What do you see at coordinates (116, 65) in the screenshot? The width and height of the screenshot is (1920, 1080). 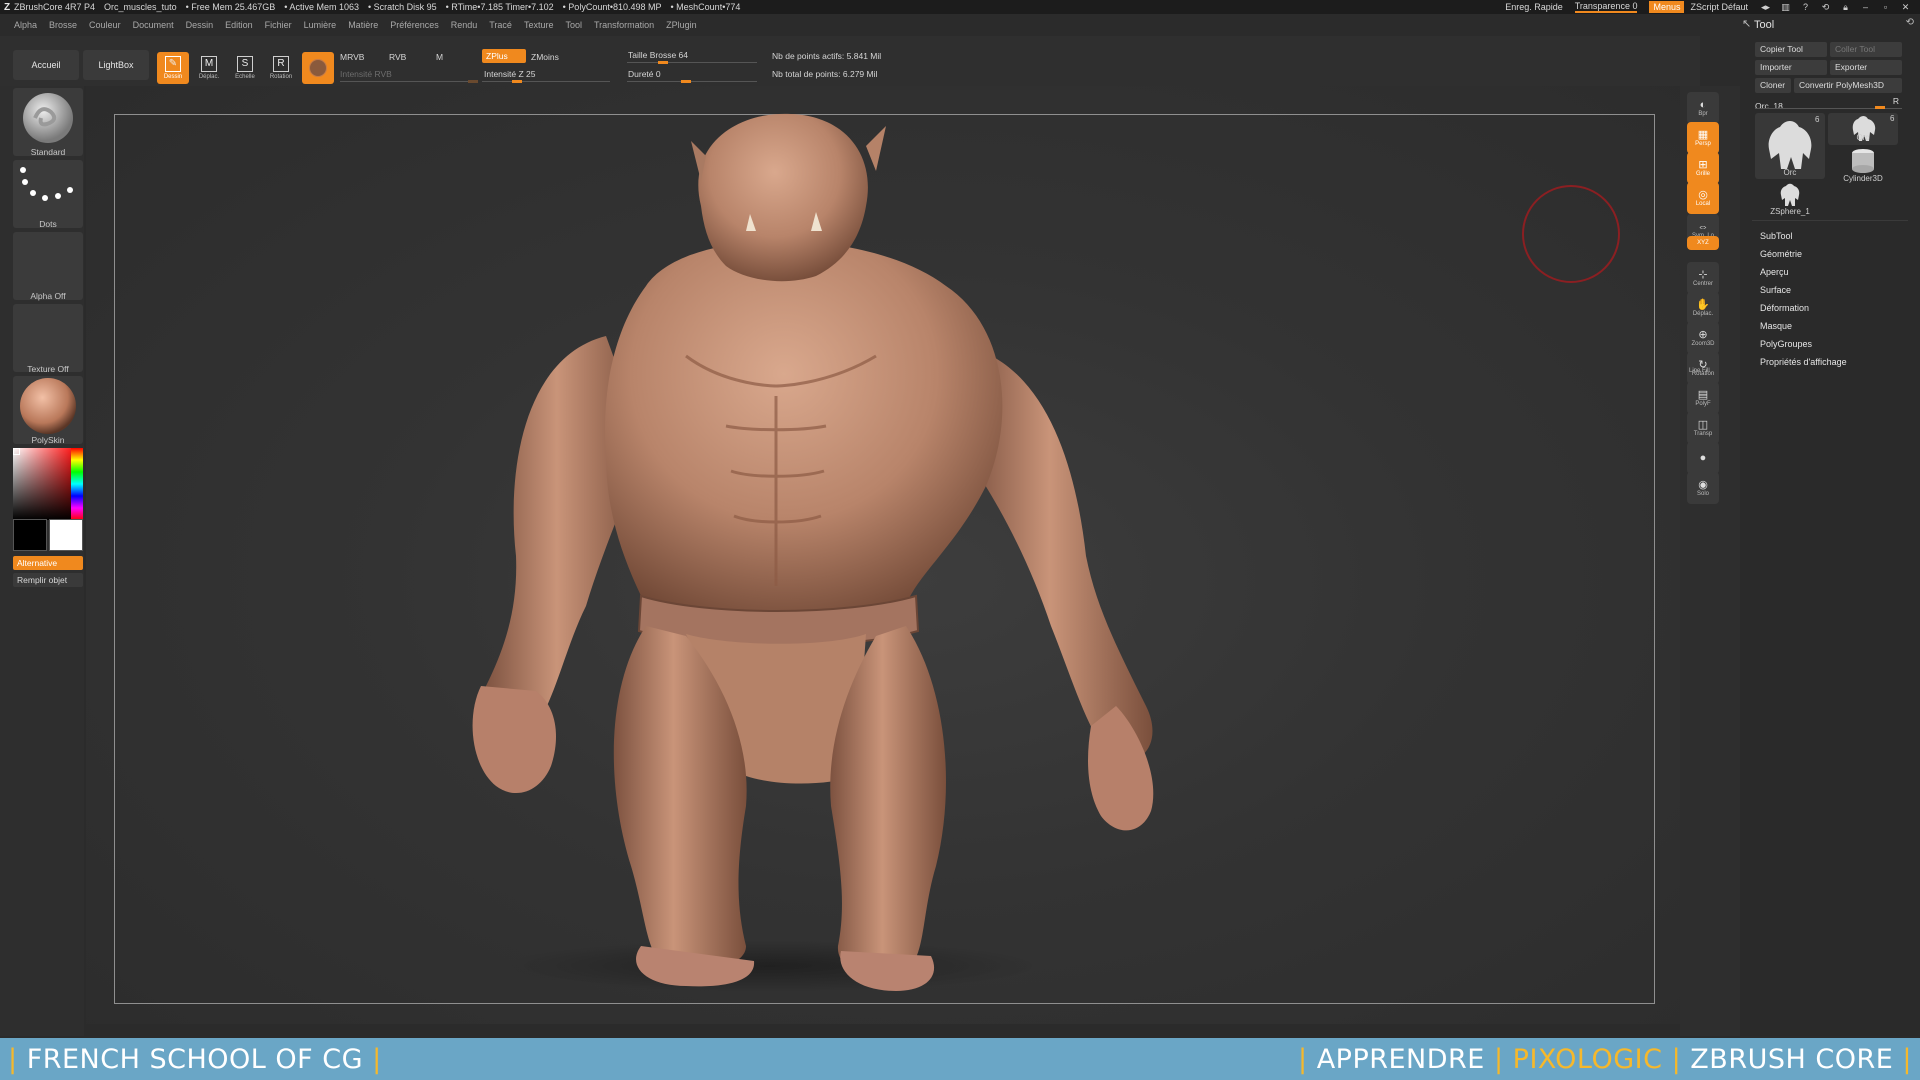 I see `lightbox-button: LightBox` at bounding box center [116, 65].